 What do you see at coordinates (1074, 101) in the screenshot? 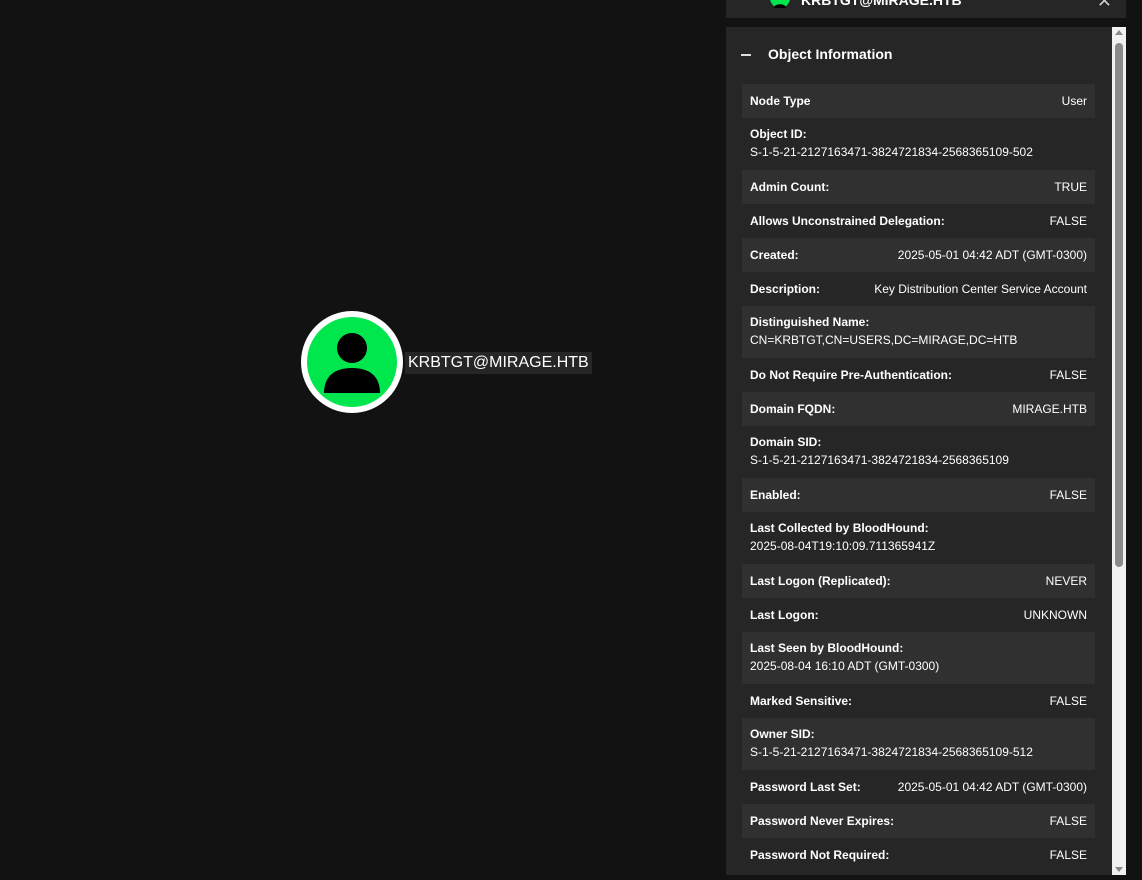
I see `property-value: User` at bounding box center [1074, 101].